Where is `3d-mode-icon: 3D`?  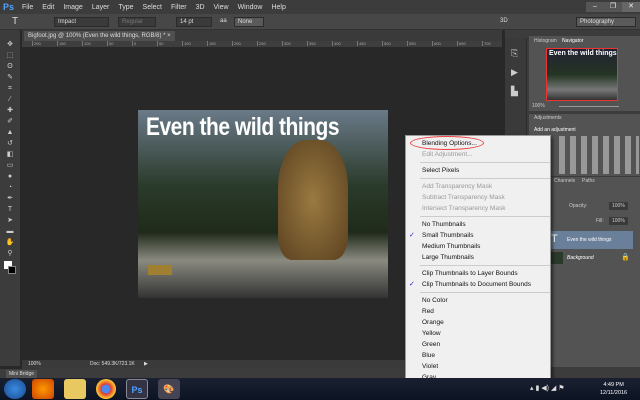
3d-mode-icon: 3D is located at coordinates (504, 21).